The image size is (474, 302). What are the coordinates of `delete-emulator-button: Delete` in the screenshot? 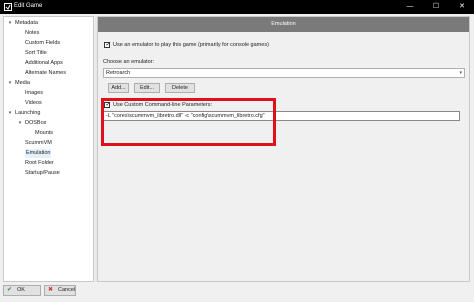 It's located at (180, 88).